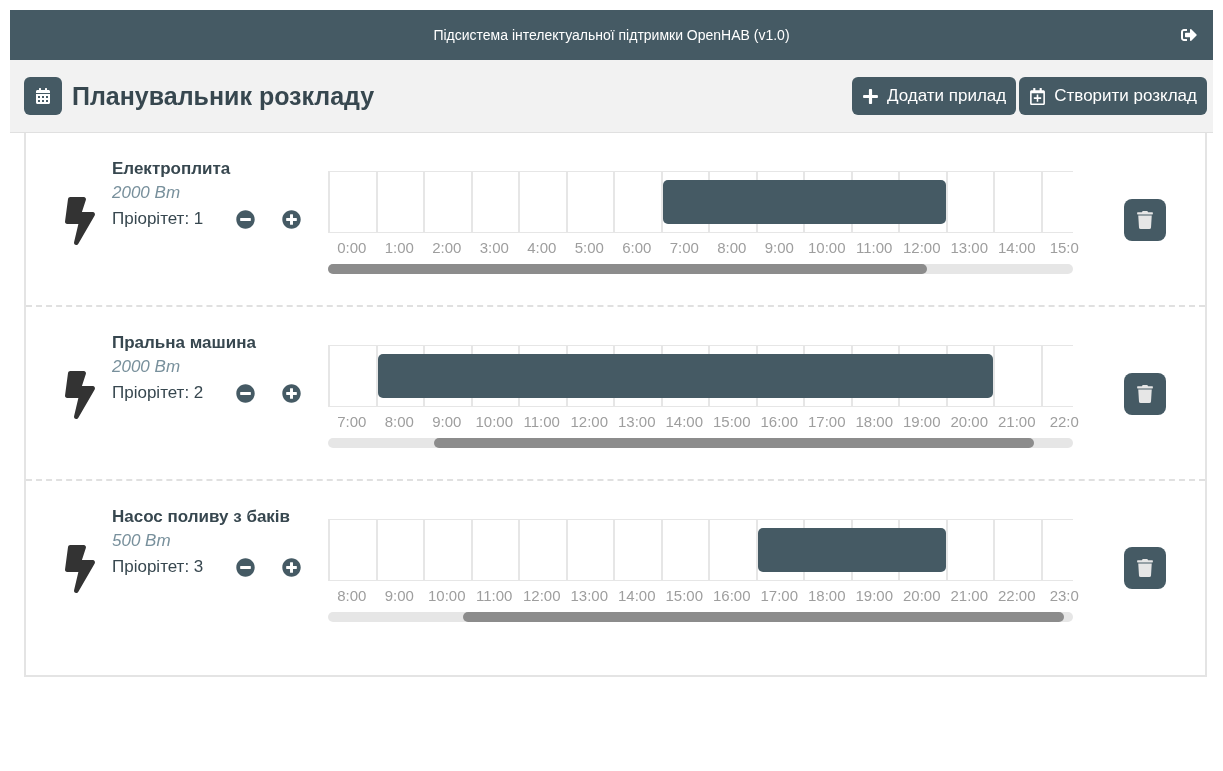  Describe the element at coordinates (43, 96) in the screenshot. I see `calendar-icon` at that location.